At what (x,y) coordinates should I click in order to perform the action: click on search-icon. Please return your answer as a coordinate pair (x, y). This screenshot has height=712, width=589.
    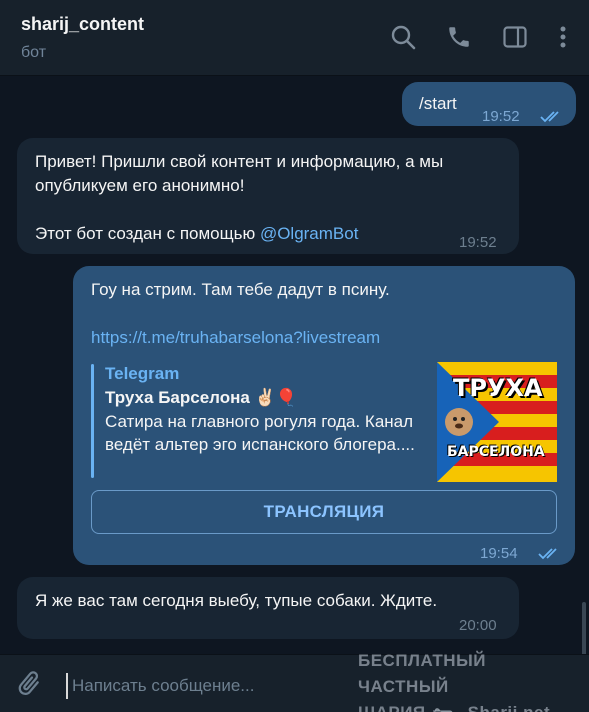
    Looking at the image, I should click on (403, 37).